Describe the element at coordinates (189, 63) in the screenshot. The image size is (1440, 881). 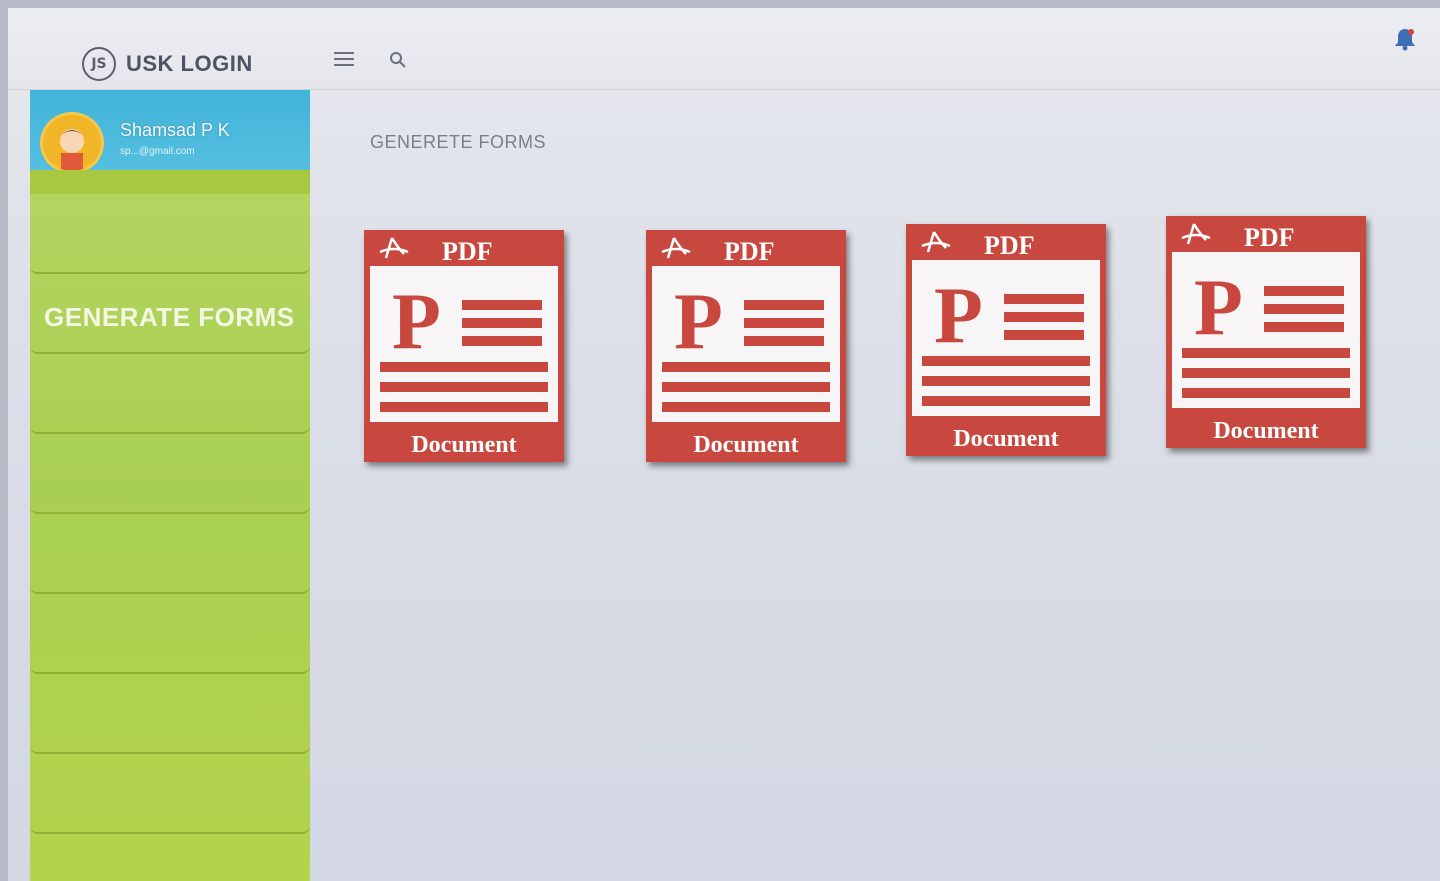
I see `brand-title: USK LOGIN` at that location.